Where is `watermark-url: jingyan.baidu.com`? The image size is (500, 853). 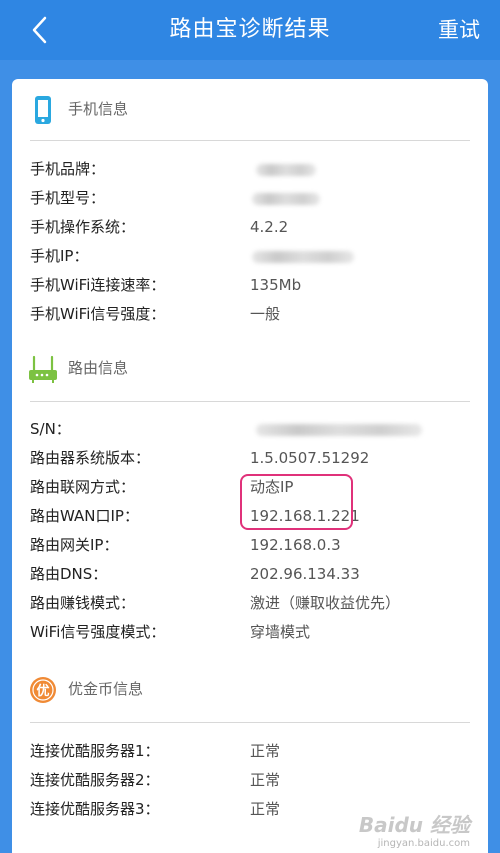
watermark-url: jingyan.baidu.com is located at coordinates (423, 843).